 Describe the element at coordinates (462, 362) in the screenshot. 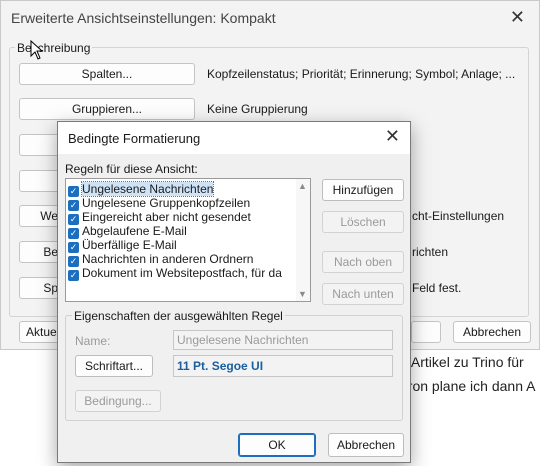

I see `background-line-1: n Artikel zu Trino für` at that location.